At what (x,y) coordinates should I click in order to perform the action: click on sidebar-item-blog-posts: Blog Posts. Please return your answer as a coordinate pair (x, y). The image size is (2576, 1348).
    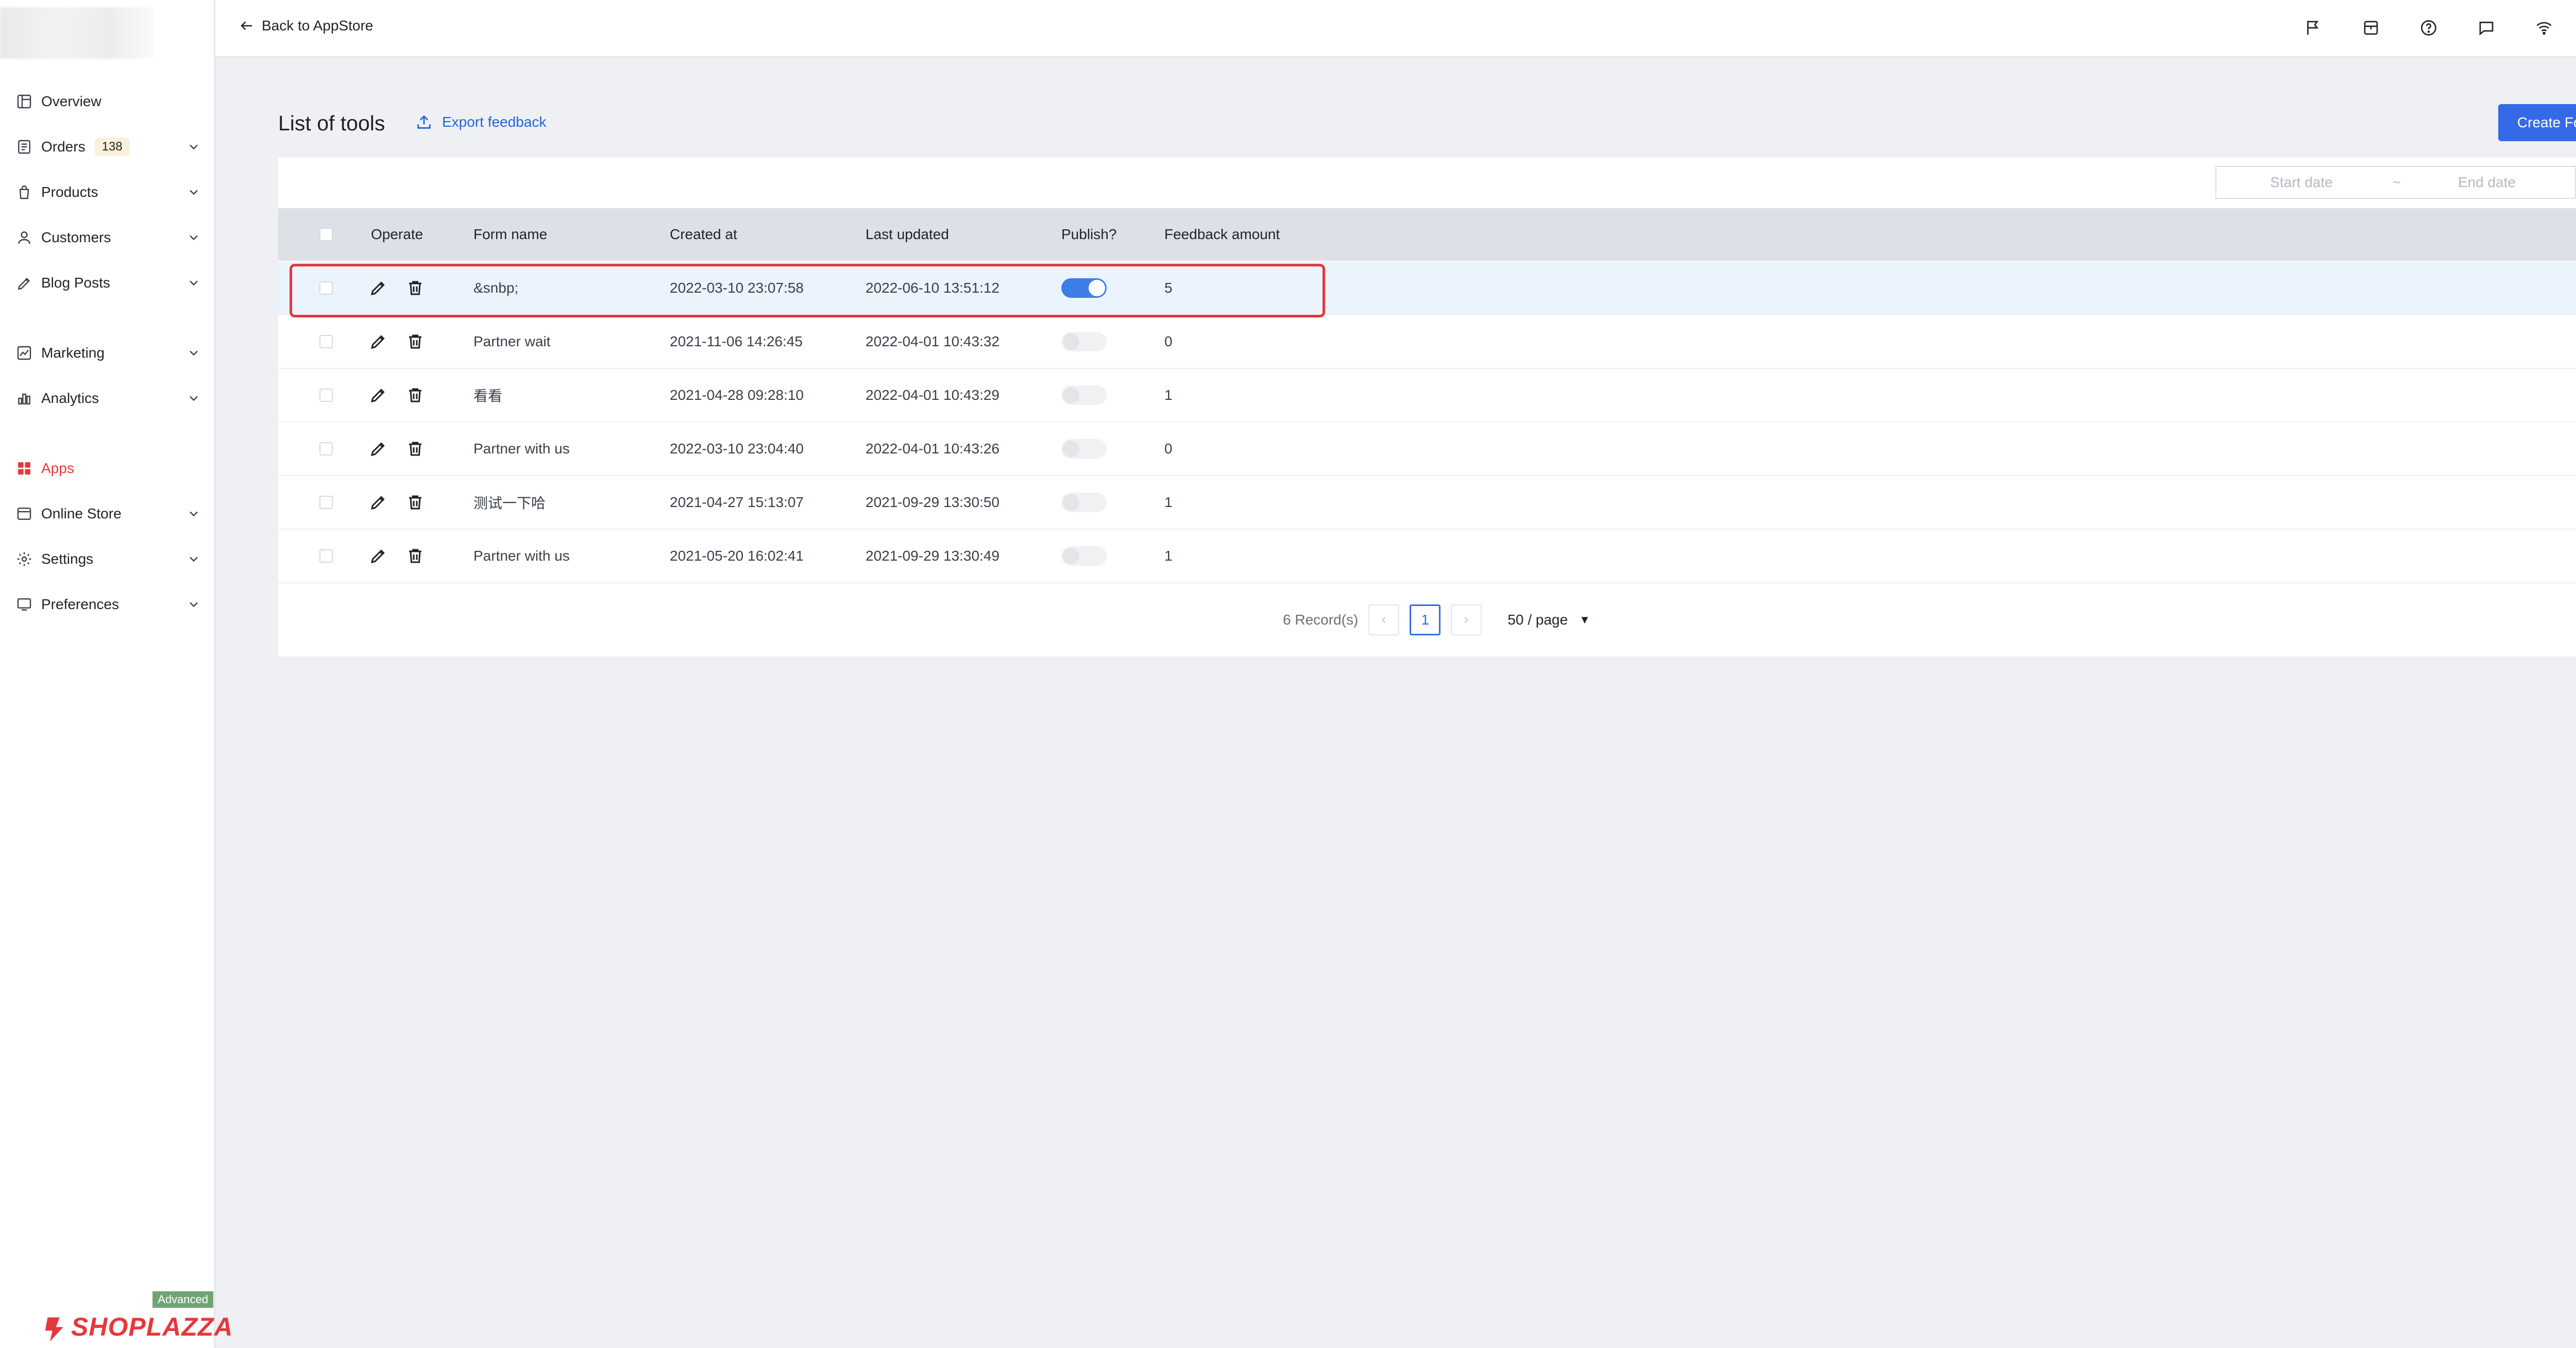
    Looking at the image, I should click on (108, 283).